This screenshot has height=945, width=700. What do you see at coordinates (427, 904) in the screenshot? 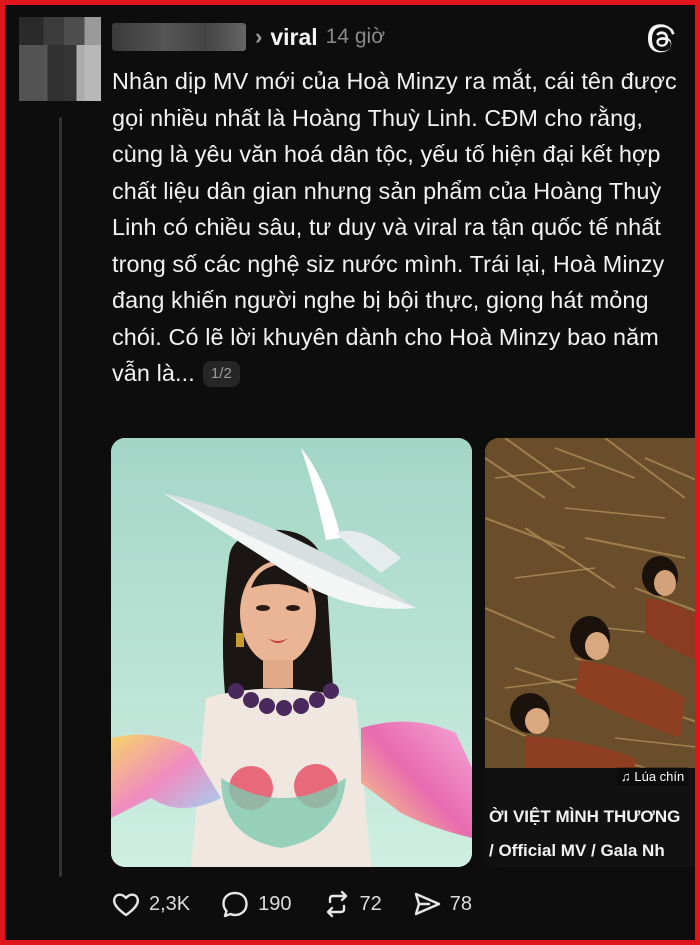
I see `share-icon` at bounding box center [427, 904].